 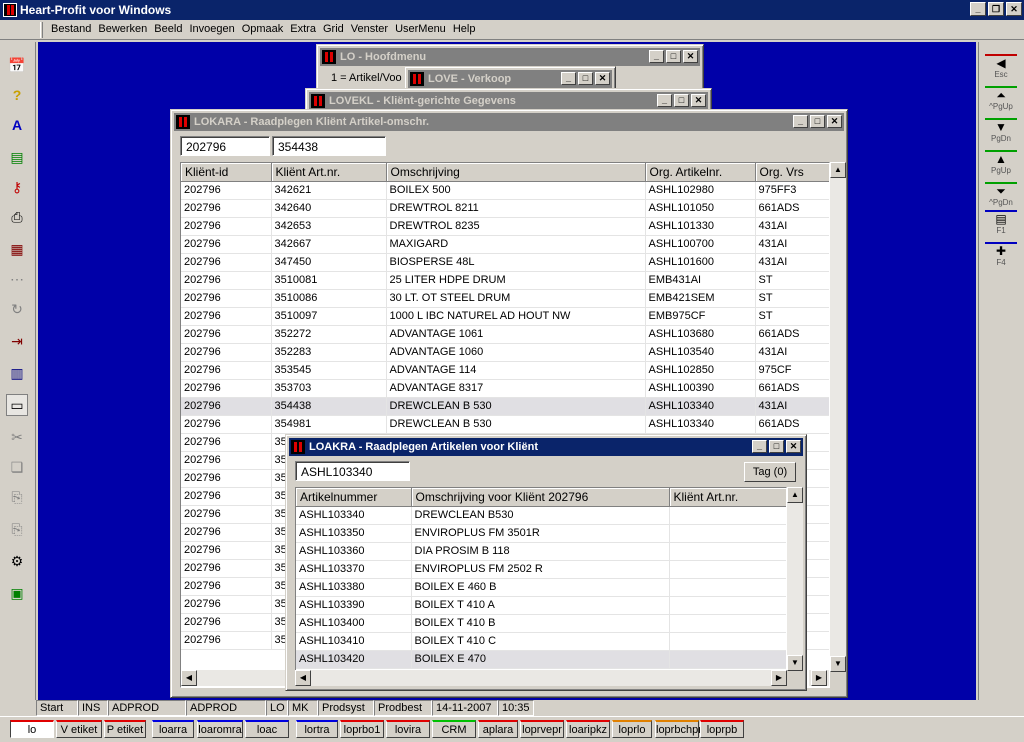 I want to click on table-row: ASHL103410 BOILEX T 410 C, so click(x=541, y=641).